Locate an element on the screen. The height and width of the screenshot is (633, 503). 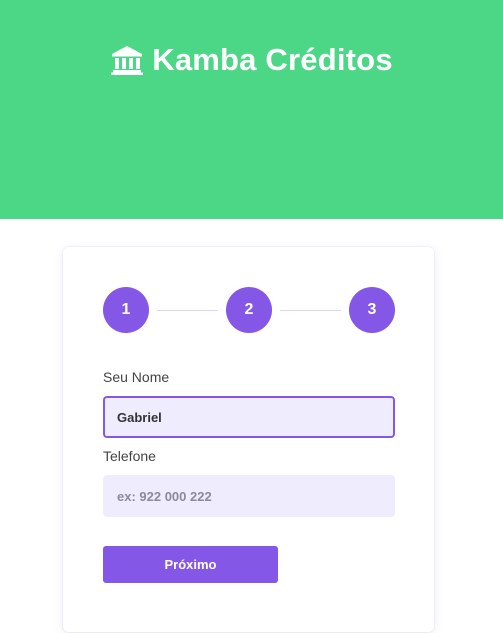
step-3: 3 is located at coordinates (372, 310).